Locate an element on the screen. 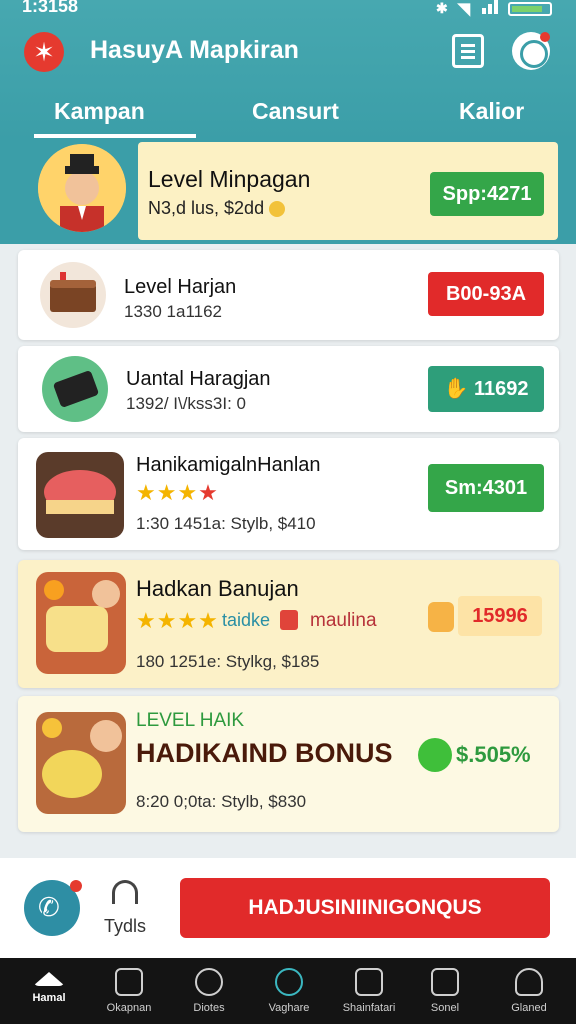 Image resolution: width=576 pixels, height=1024 pixels. nav-item-shainfatari: Shainfatari is located at coordinates (369, 991).